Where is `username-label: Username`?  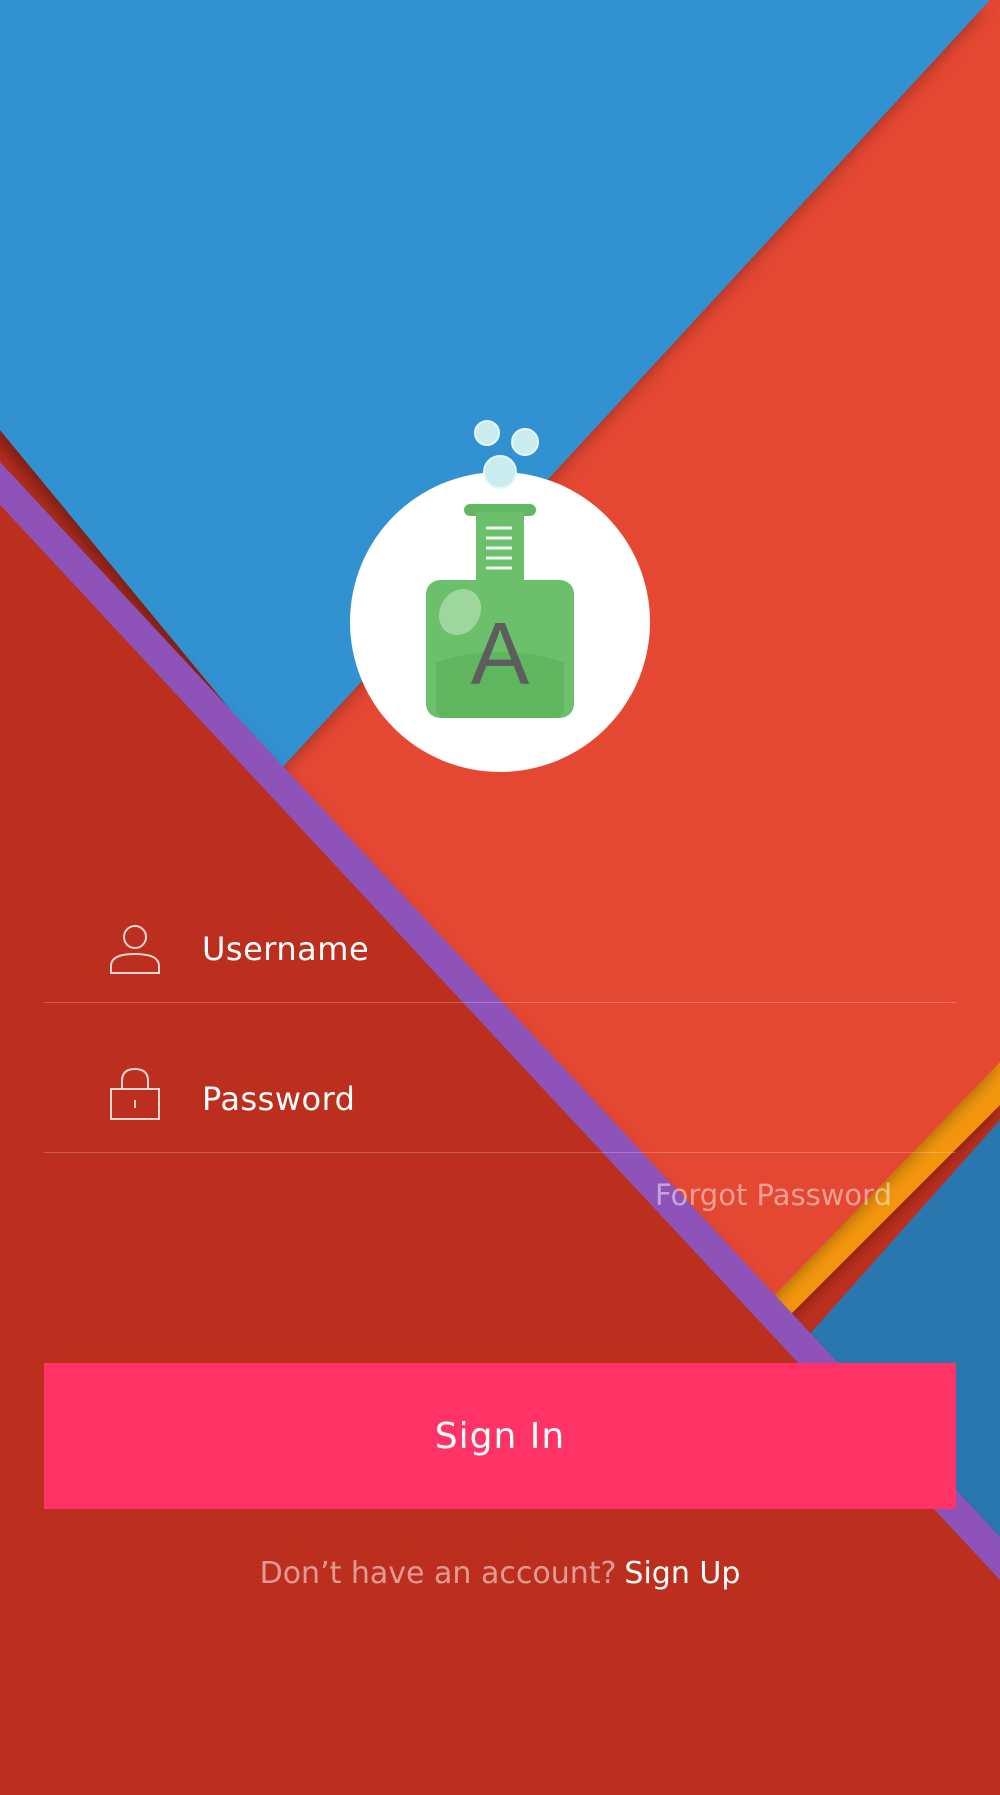
username-label: Username is located at coordinates (286, 949).